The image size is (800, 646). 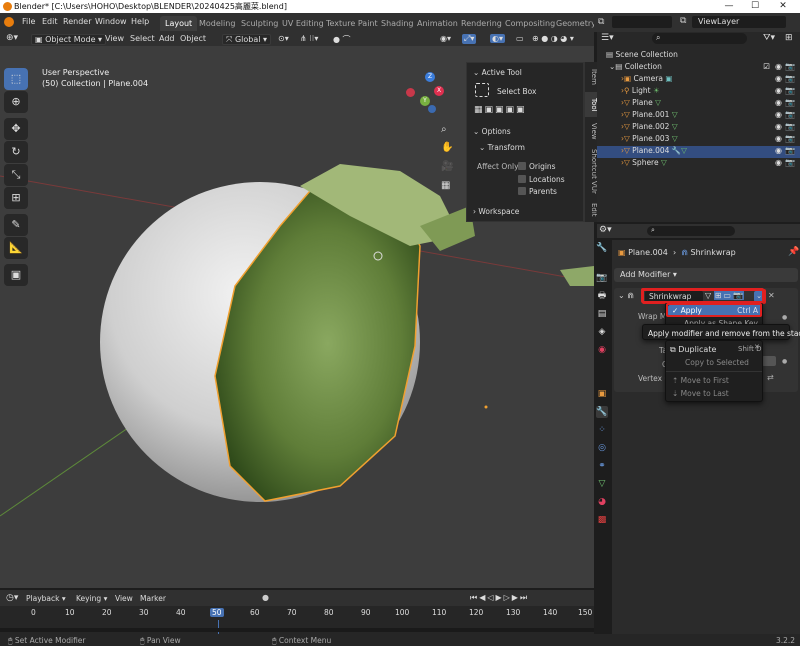 I want to click on constraints-tab-icon: ⚭, so click(x=602, y=466).